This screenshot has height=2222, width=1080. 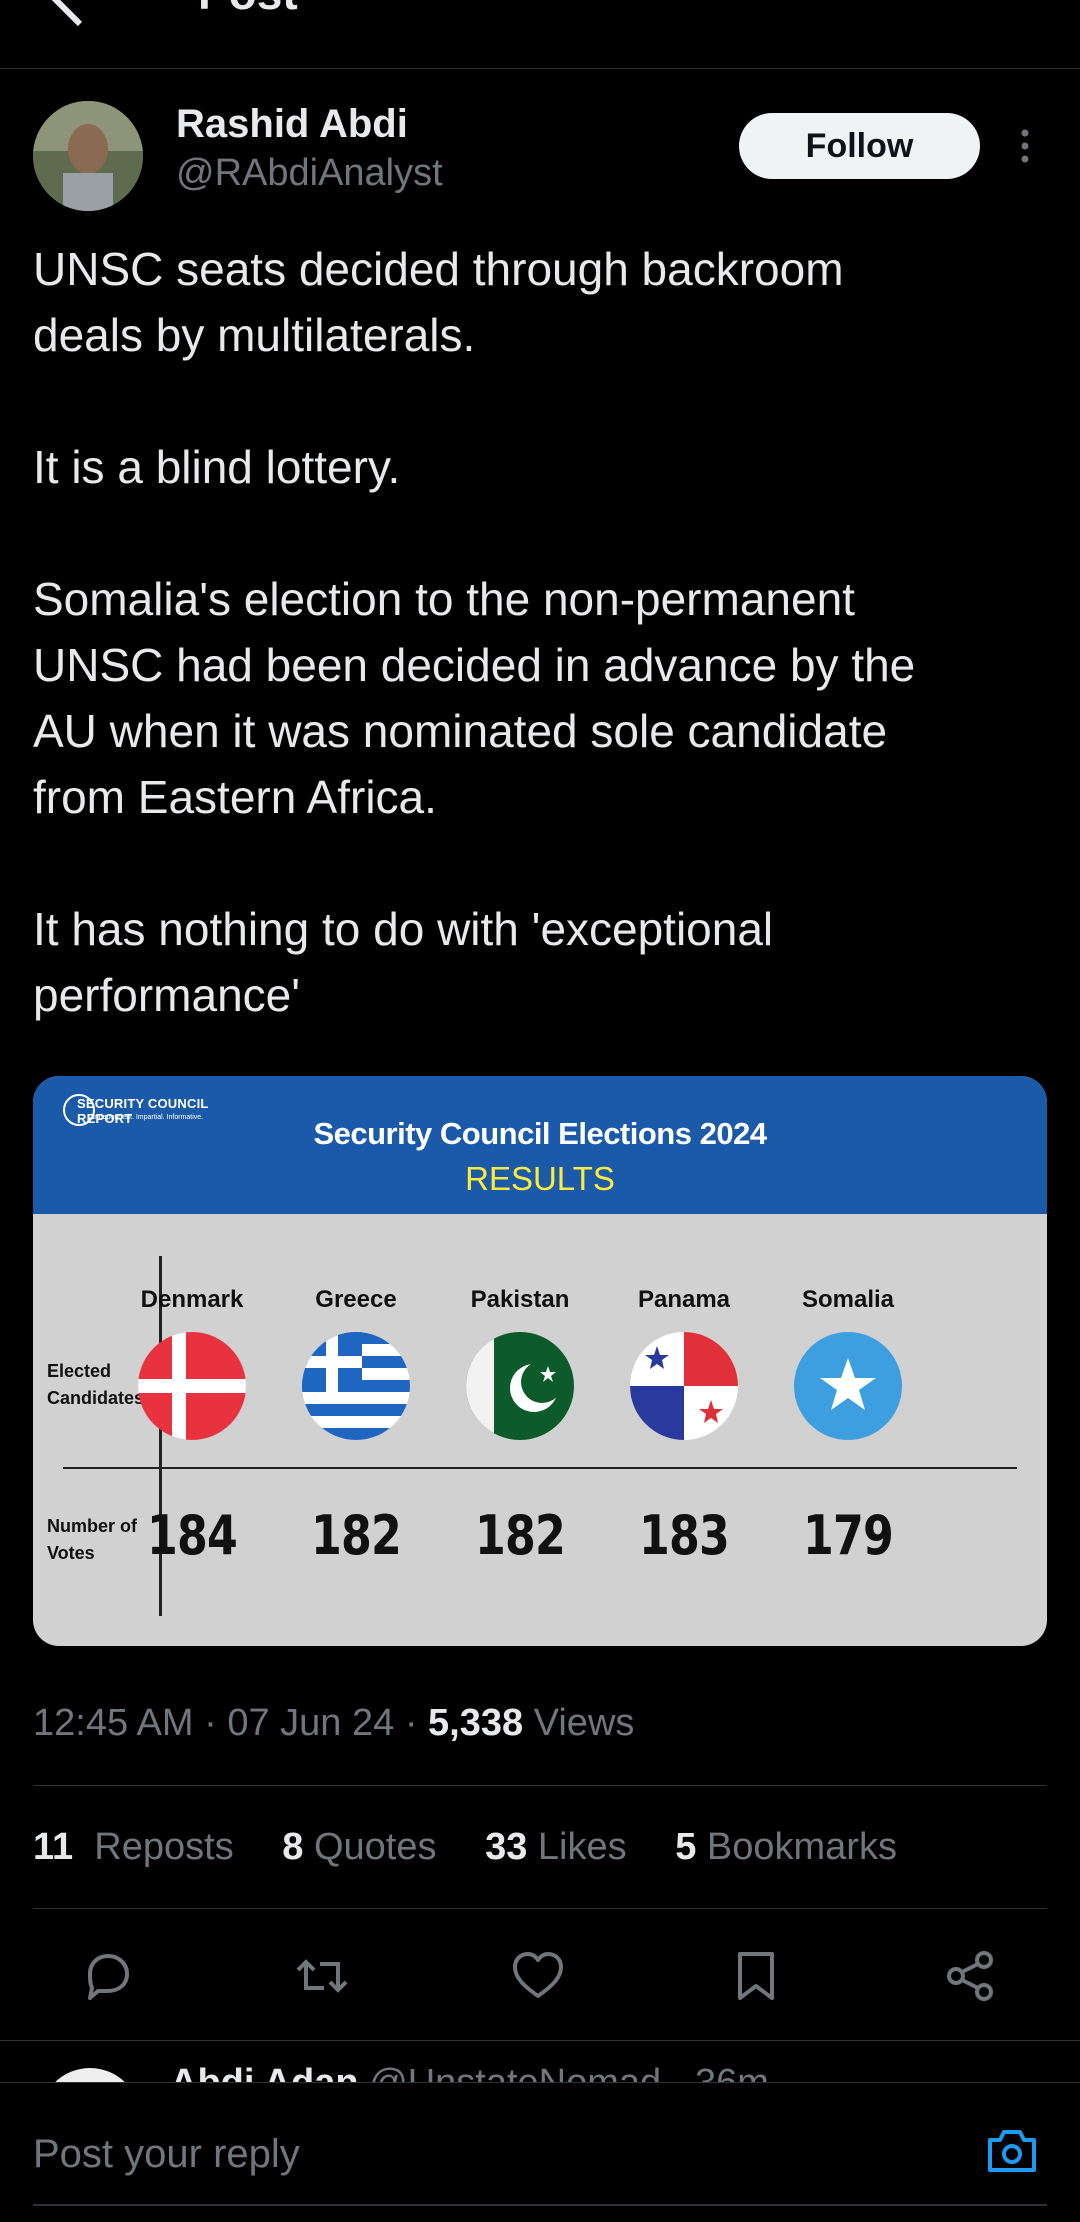 What do you see at coordinates (113, 1723) in the screenshot?
I see `post-time: 12:45 AM` at bounding box center [113, 1723].